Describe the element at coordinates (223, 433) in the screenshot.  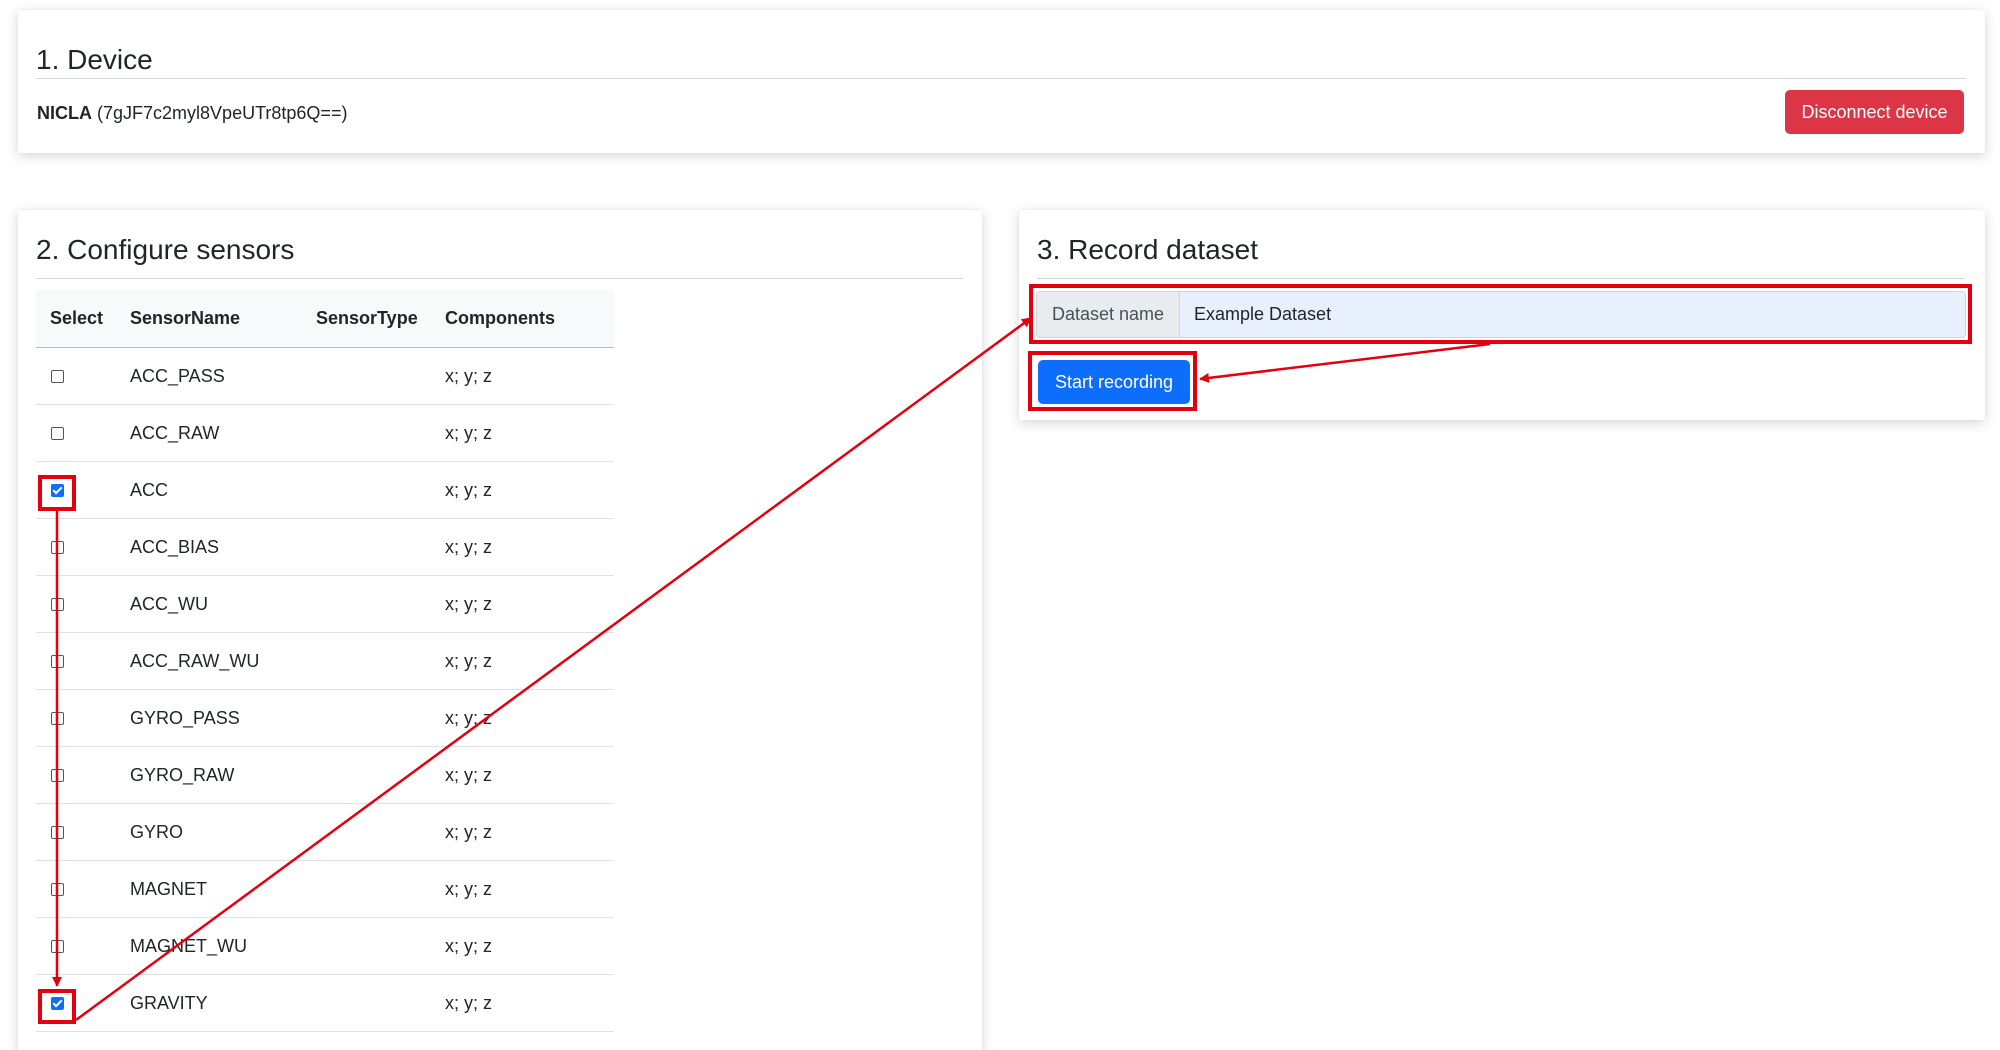
I see `sensor-name-cell: ACC_RAW` at that location.